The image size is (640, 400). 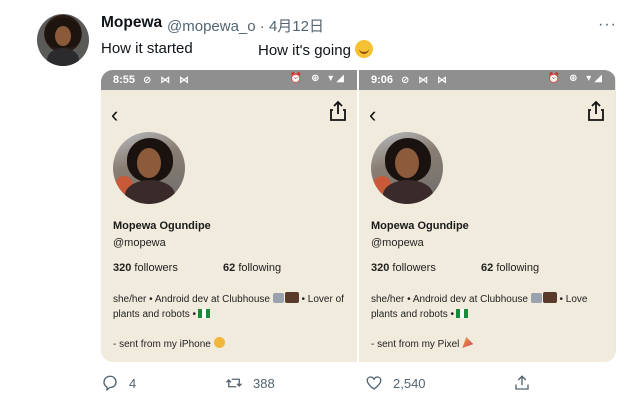 I want to click on reply-icon, so click(x=110, y=383).